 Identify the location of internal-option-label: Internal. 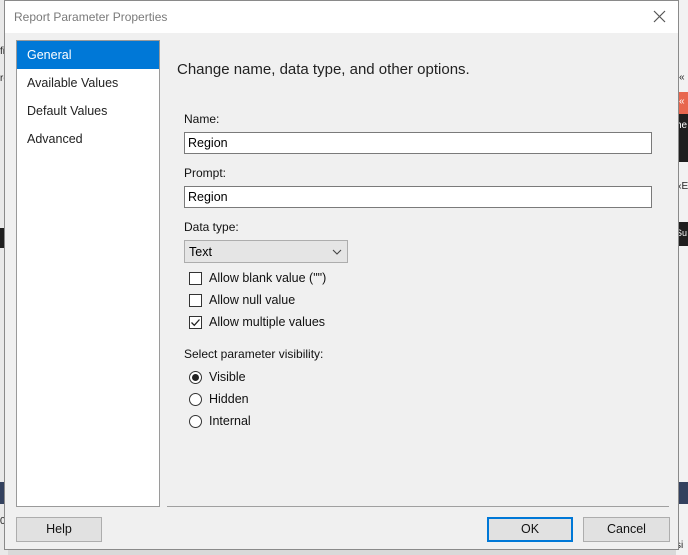
(230, 421).